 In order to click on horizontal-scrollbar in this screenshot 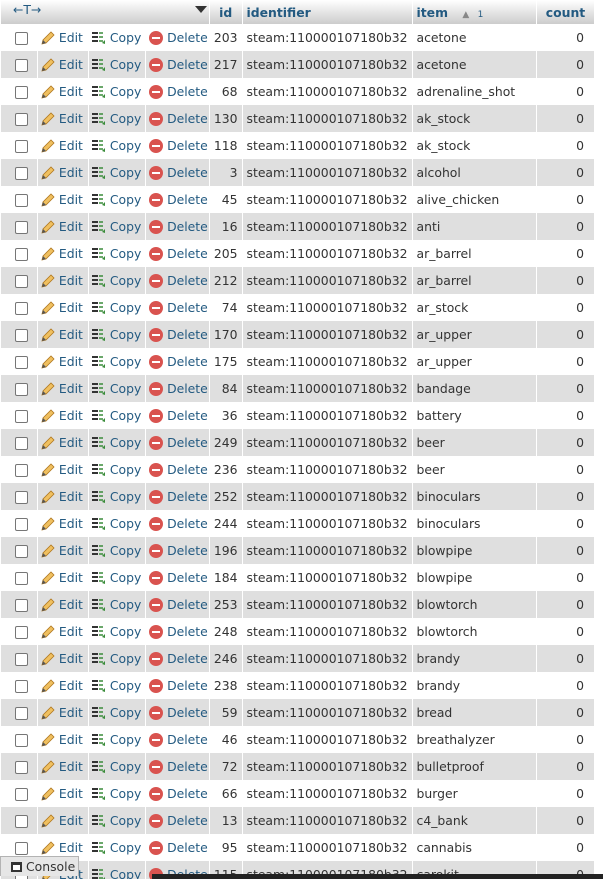, I will do `click(377, 876)`.